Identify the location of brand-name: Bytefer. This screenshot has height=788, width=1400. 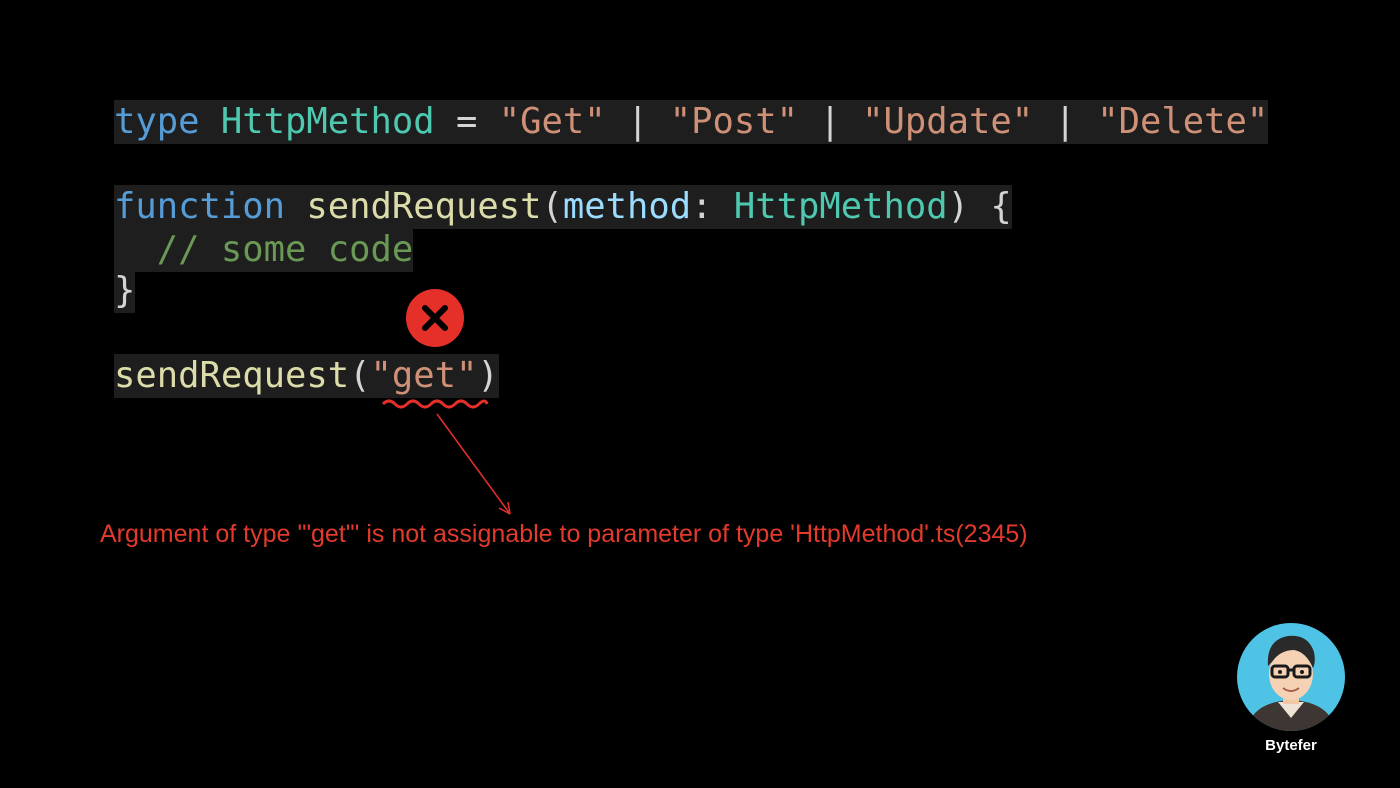
(1291, 745).